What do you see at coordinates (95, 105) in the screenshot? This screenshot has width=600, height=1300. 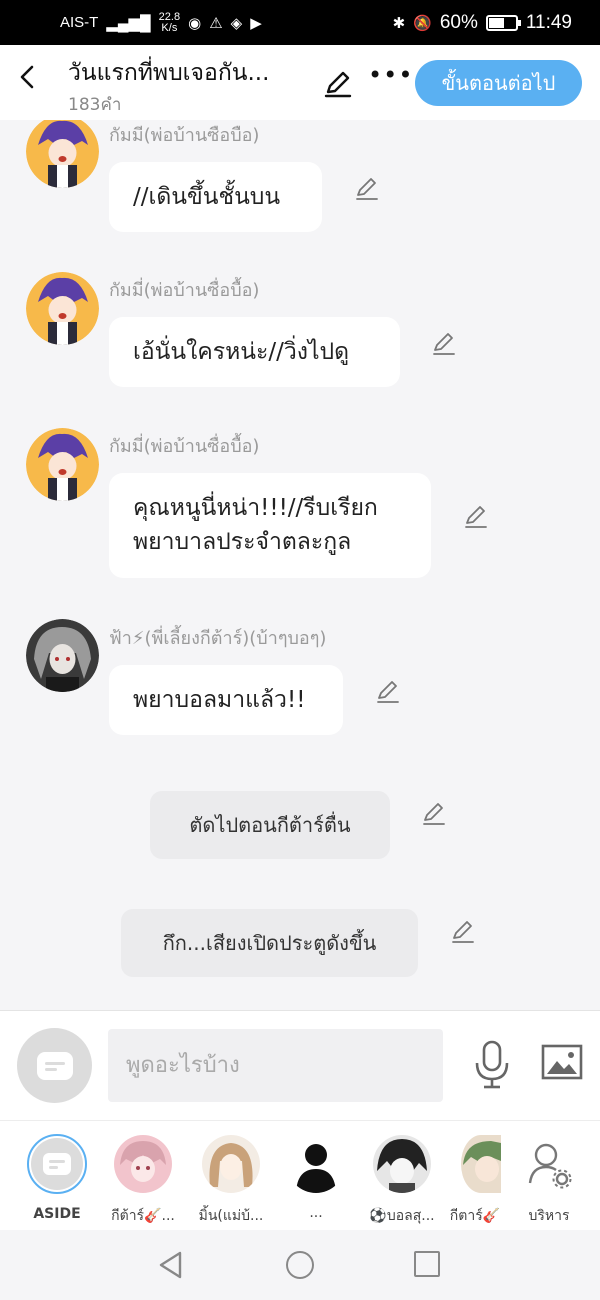 I see `word-count: 183คำ` at bounding box center [95, 105].